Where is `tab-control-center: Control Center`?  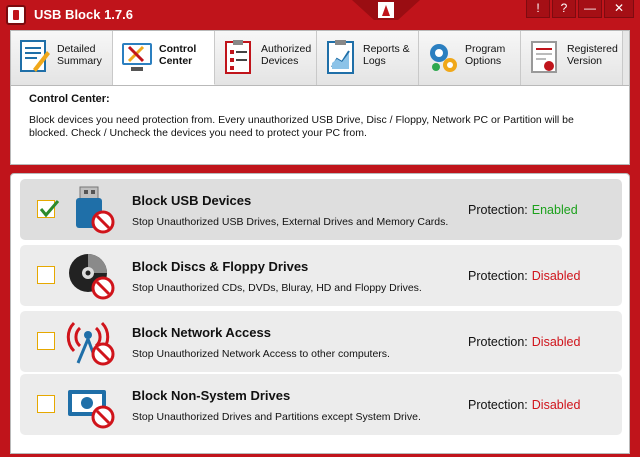 tab-control-center: Control Center is located at coordinates (164, 58).